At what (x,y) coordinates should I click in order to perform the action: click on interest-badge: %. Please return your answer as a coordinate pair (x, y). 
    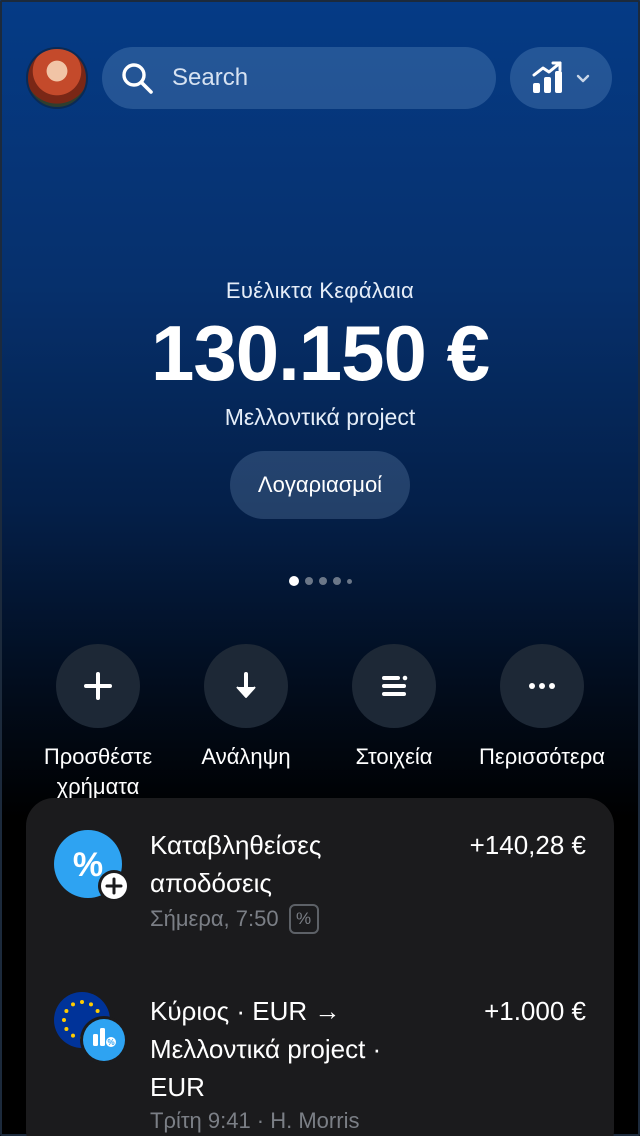
    Looking at the image, I should click on (303, 919).